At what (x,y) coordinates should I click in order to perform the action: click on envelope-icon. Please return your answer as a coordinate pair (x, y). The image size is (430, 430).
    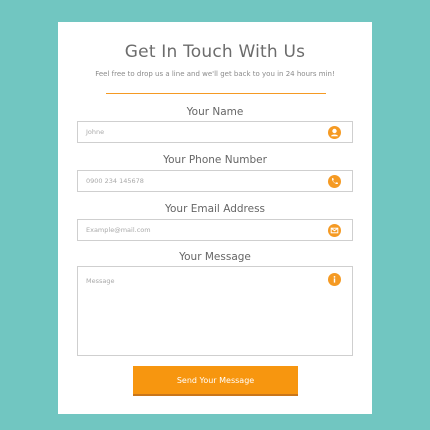
    Looking at the image, I should click on (334, 230).